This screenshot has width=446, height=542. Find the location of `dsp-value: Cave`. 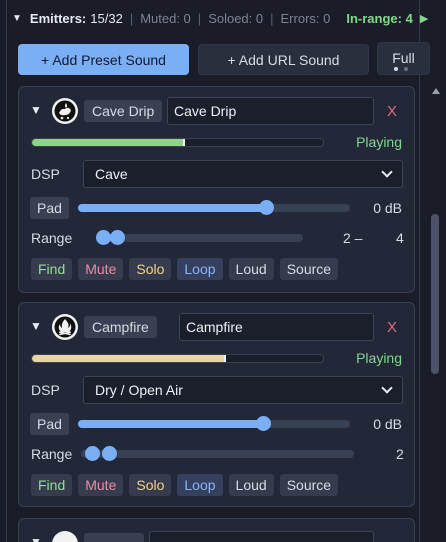

dsp-value: Cave is located at coordinates (111, 174).